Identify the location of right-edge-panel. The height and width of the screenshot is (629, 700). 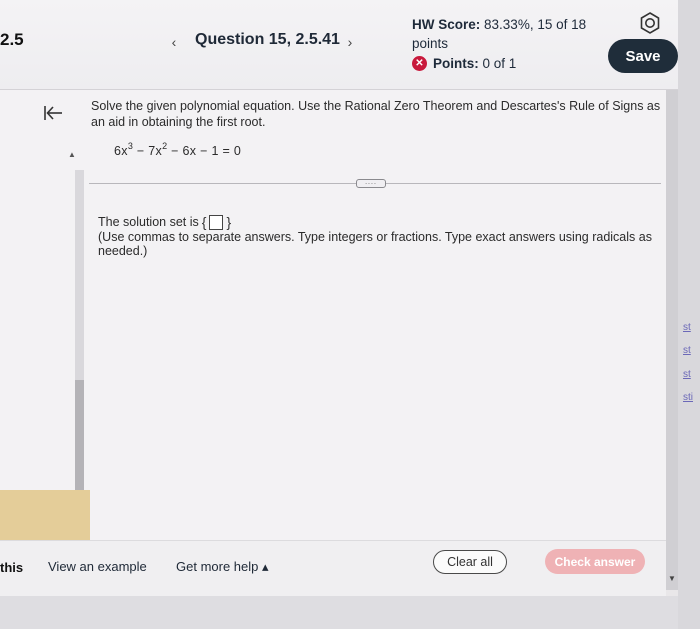
(689, 314).